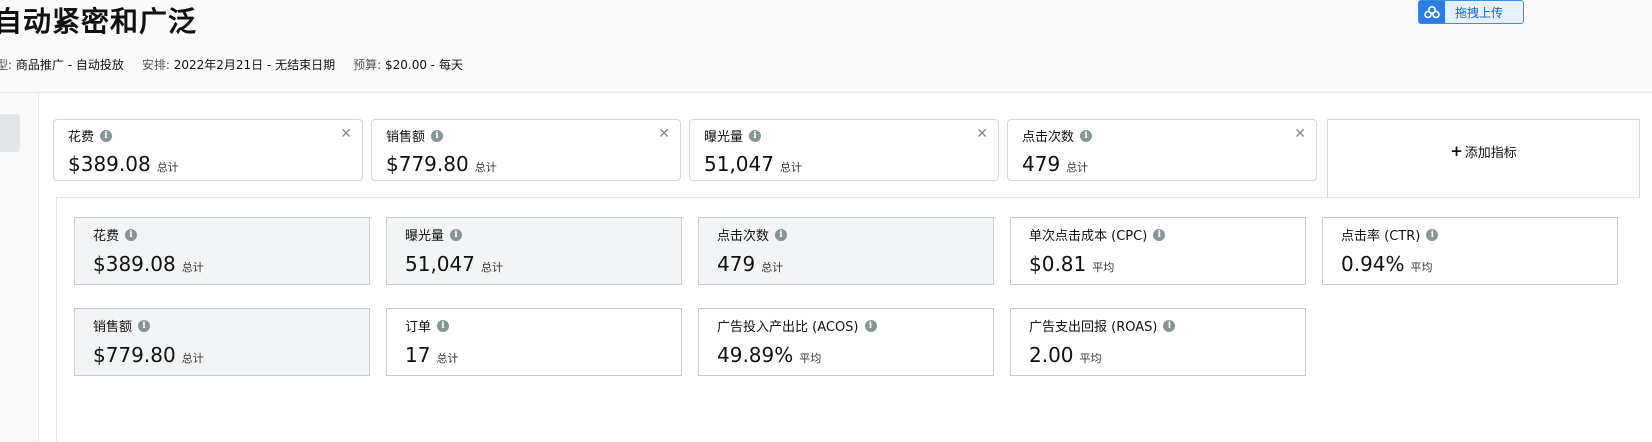  Describe the element at coordinates (724, 137) in the screenshot. I see `chip-label: 曝光量` at that location.